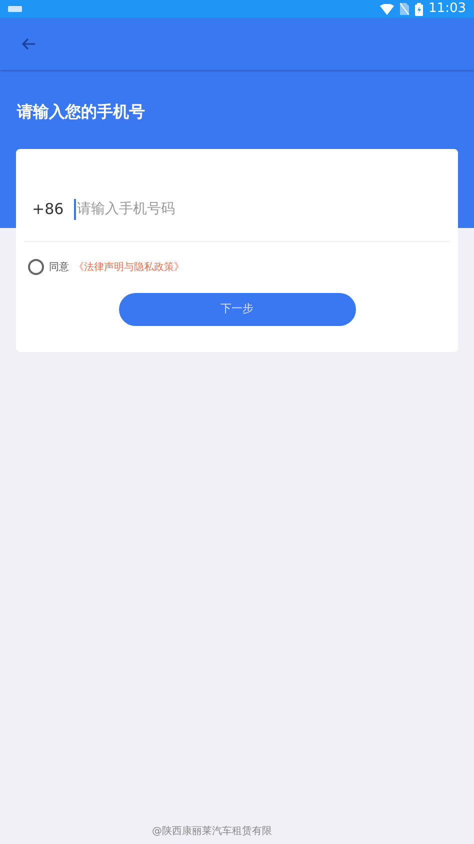 This screenshot has height=844, width=474. Describe the element at coordinates (447, 9) in the screenshot. I see `status-time: 11:03` at that location.